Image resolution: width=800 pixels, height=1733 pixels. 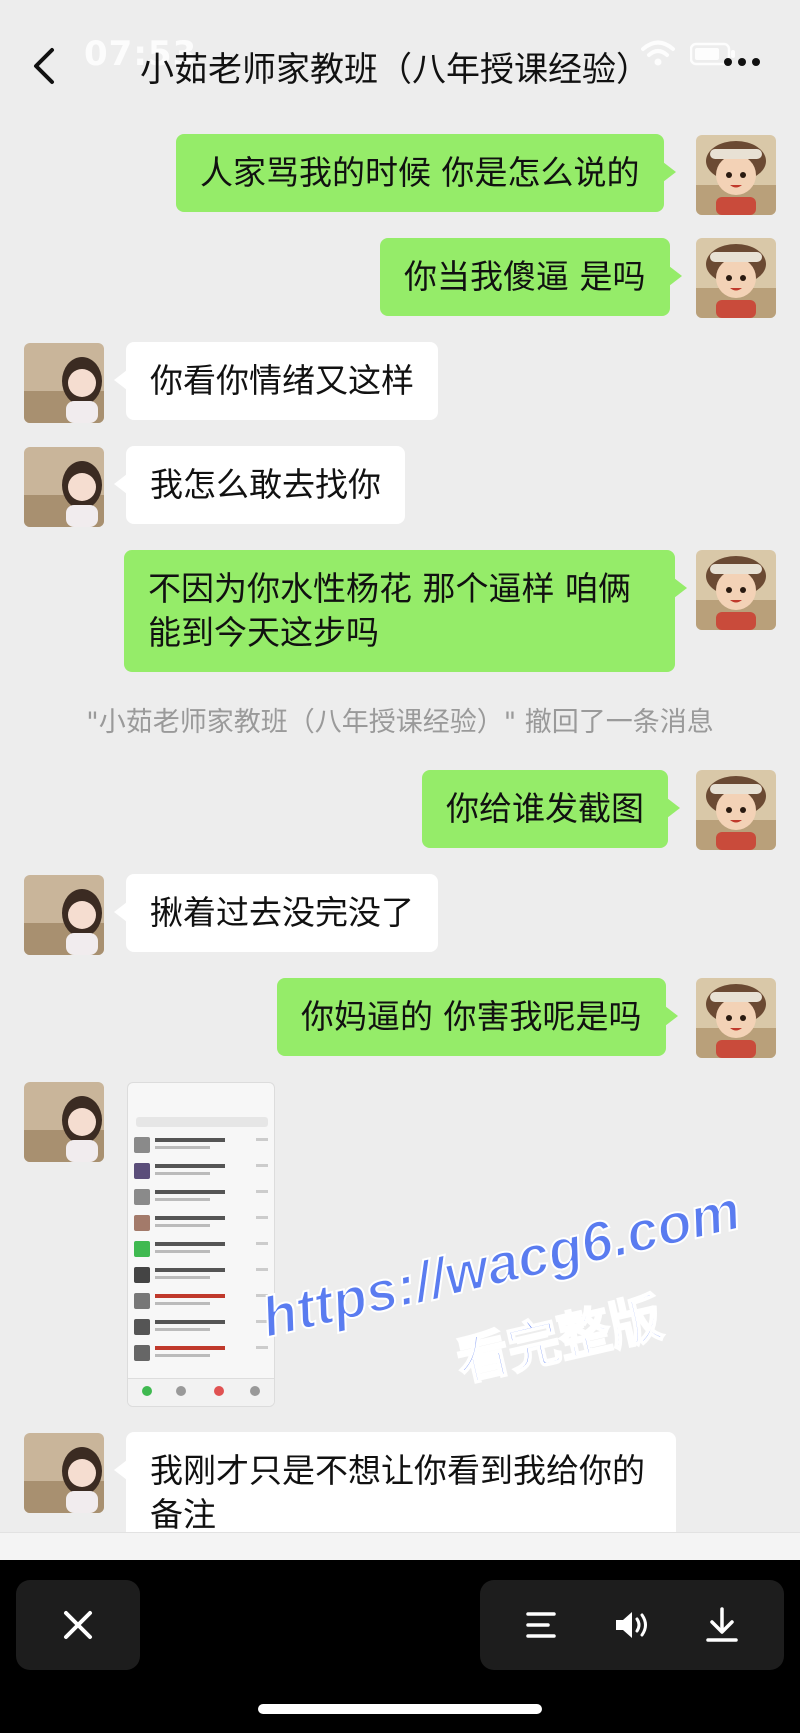 I want to click on watermark-url: https://wacg6.com, so click(x=501, y=1263).